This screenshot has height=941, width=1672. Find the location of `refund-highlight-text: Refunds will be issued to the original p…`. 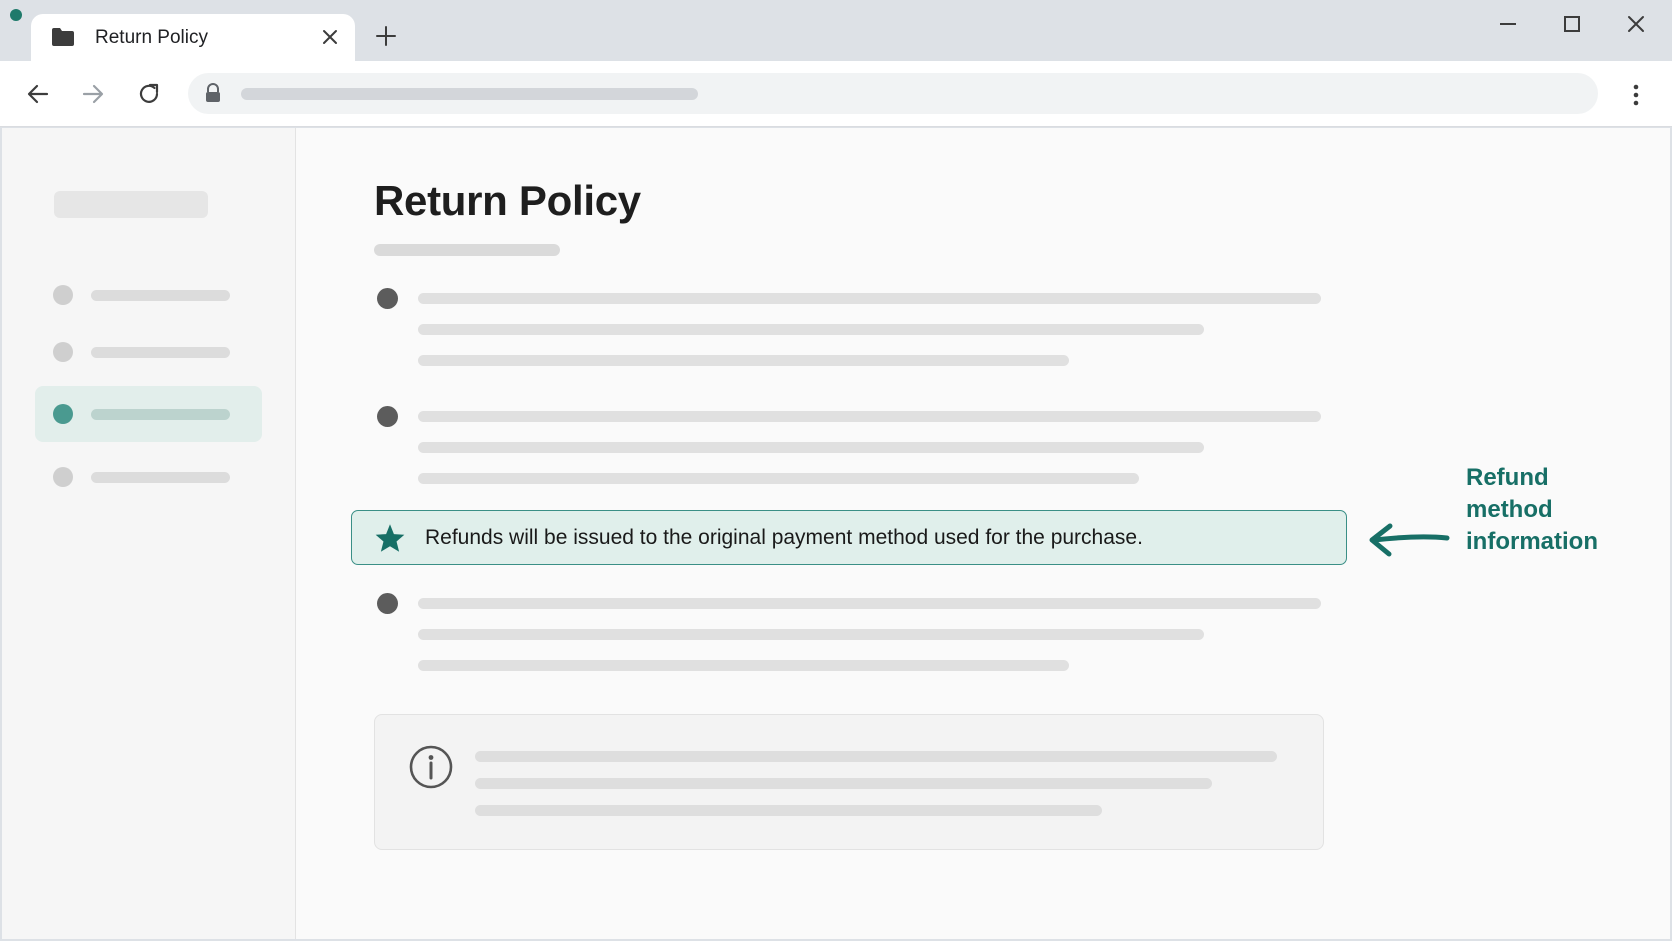

refund-highlight-text: Refunds will be issued to the original p… is located at coordinates (784, 537).